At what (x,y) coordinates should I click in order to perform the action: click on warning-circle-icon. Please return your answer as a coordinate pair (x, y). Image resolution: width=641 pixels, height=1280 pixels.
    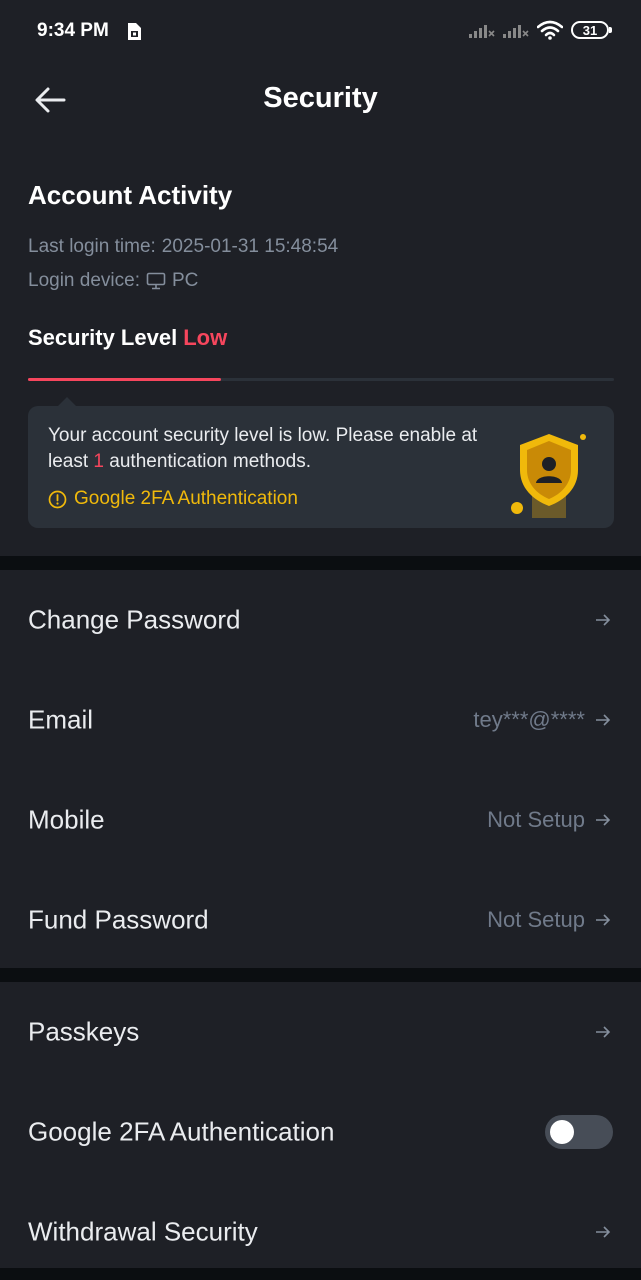
    Looking at the image, I should click on (57, 499).